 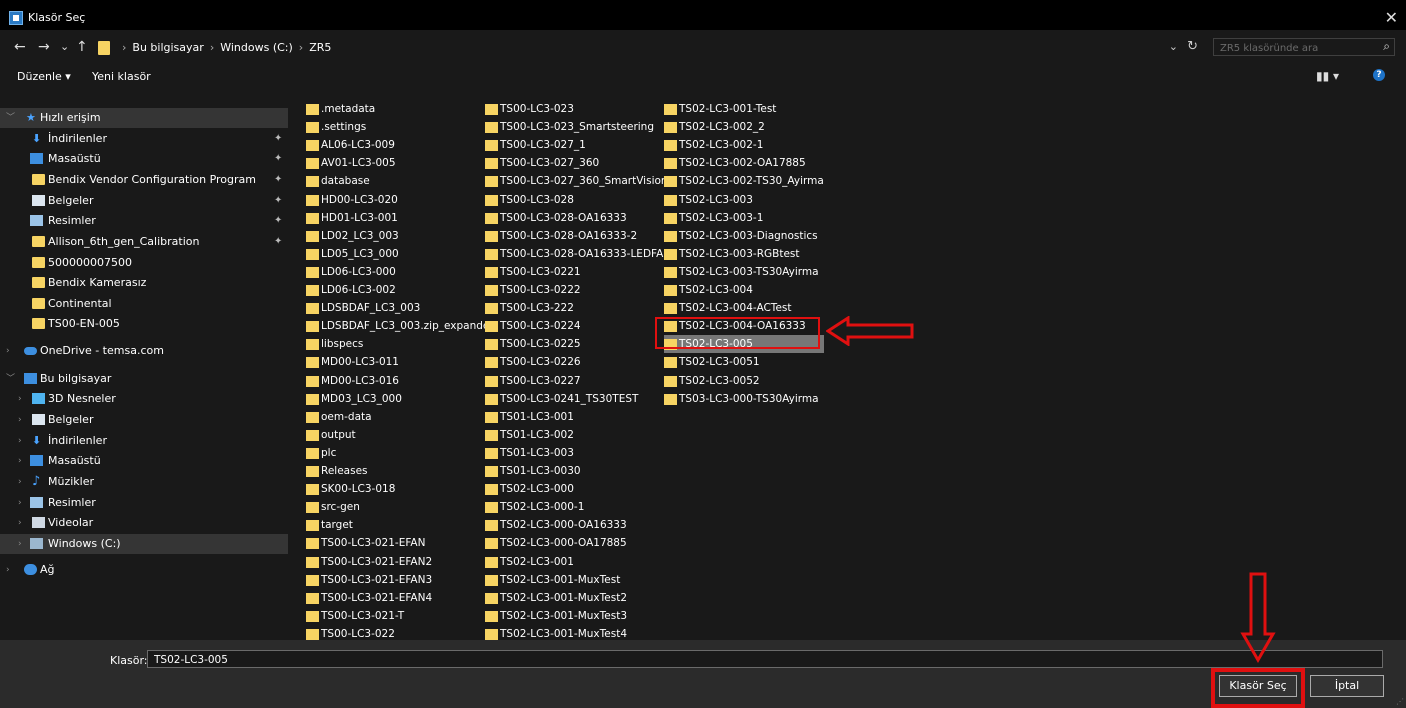 I want to click on list-item: database, so click(x=391, y=181).